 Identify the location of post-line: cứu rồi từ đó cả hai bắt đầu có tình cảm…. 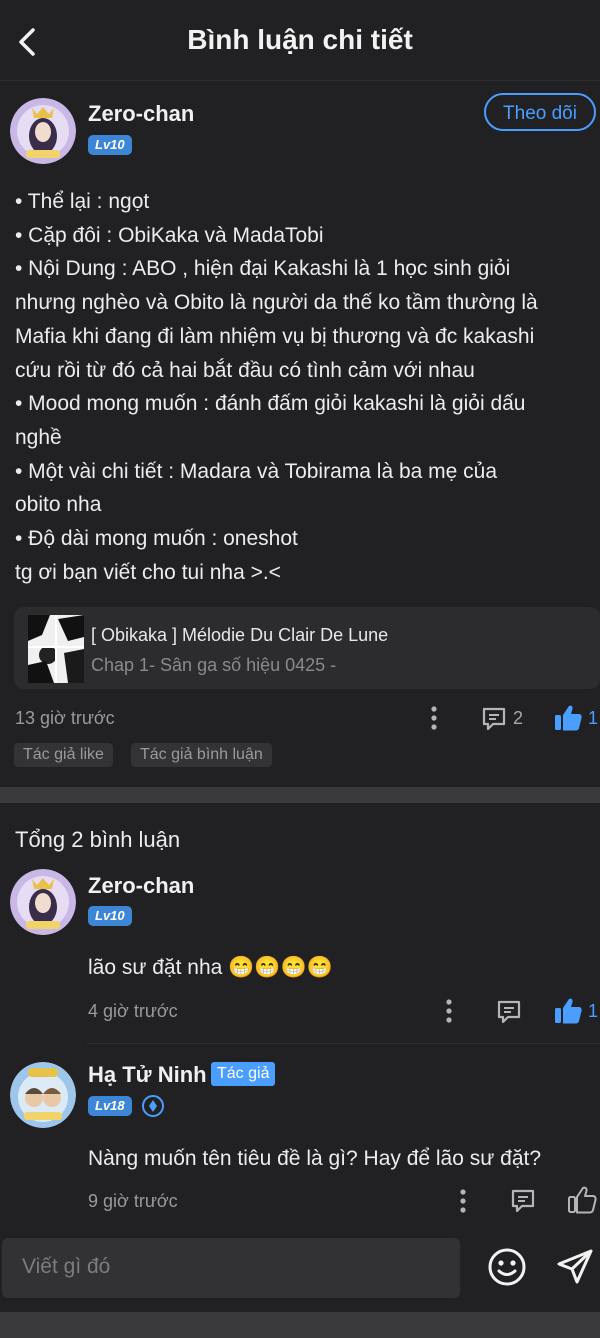
(245, 370).